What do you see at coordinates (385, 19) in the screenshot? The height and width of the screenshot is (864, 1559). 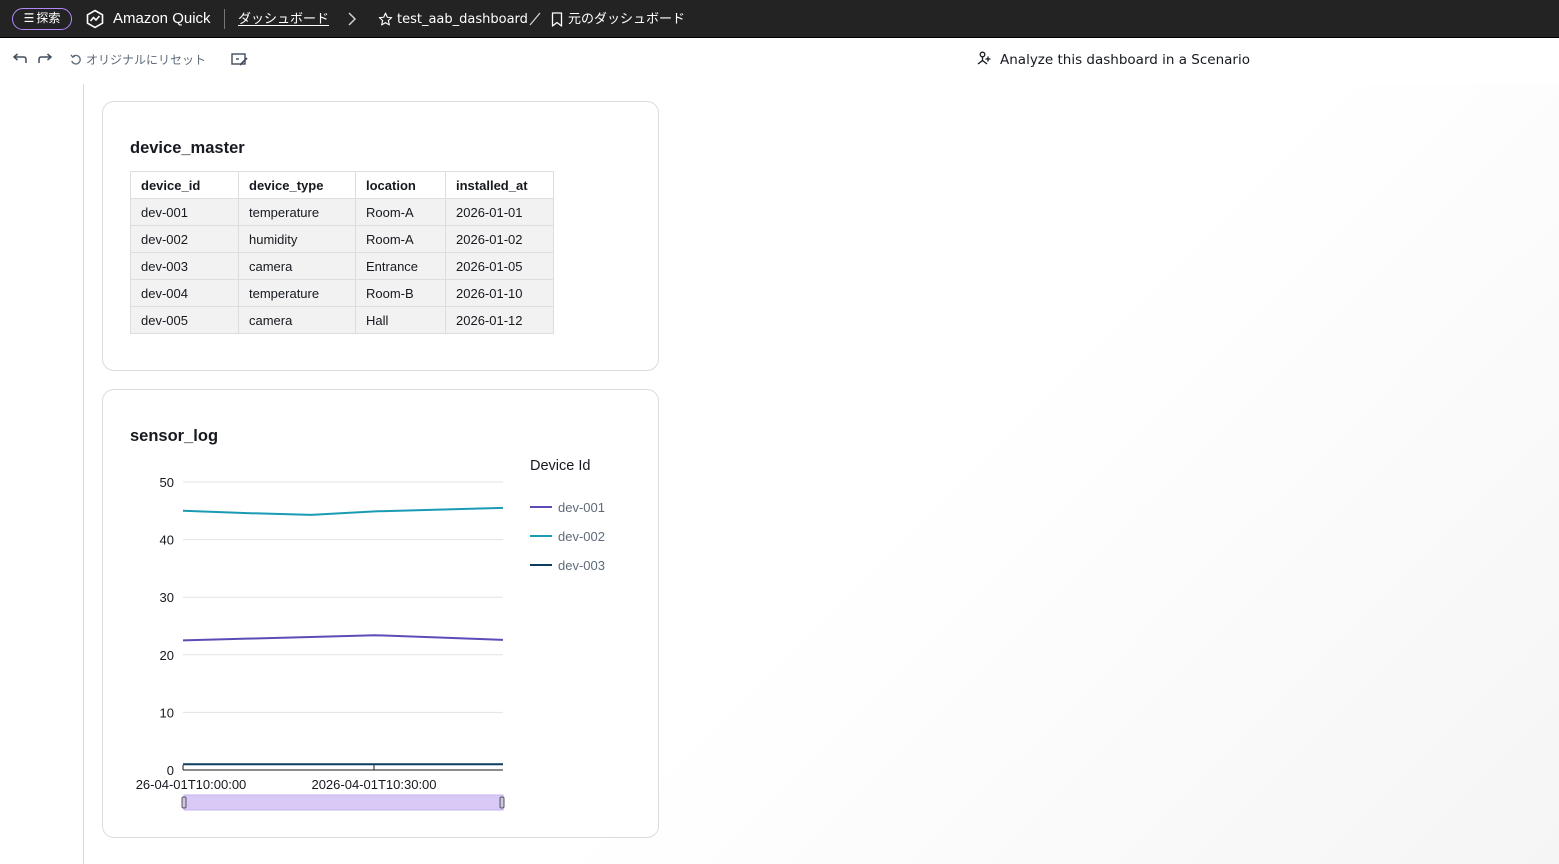 I see `star-favorite-icon` at bounding box center [385, 19].